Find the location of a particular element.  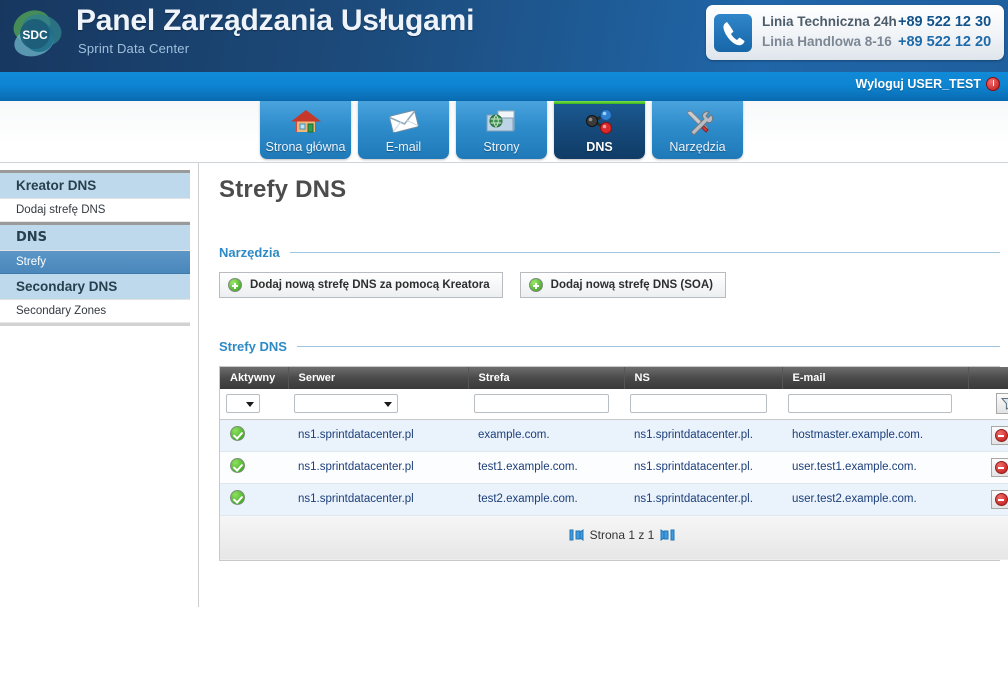

section-rule is located at coordinates (644, 252).